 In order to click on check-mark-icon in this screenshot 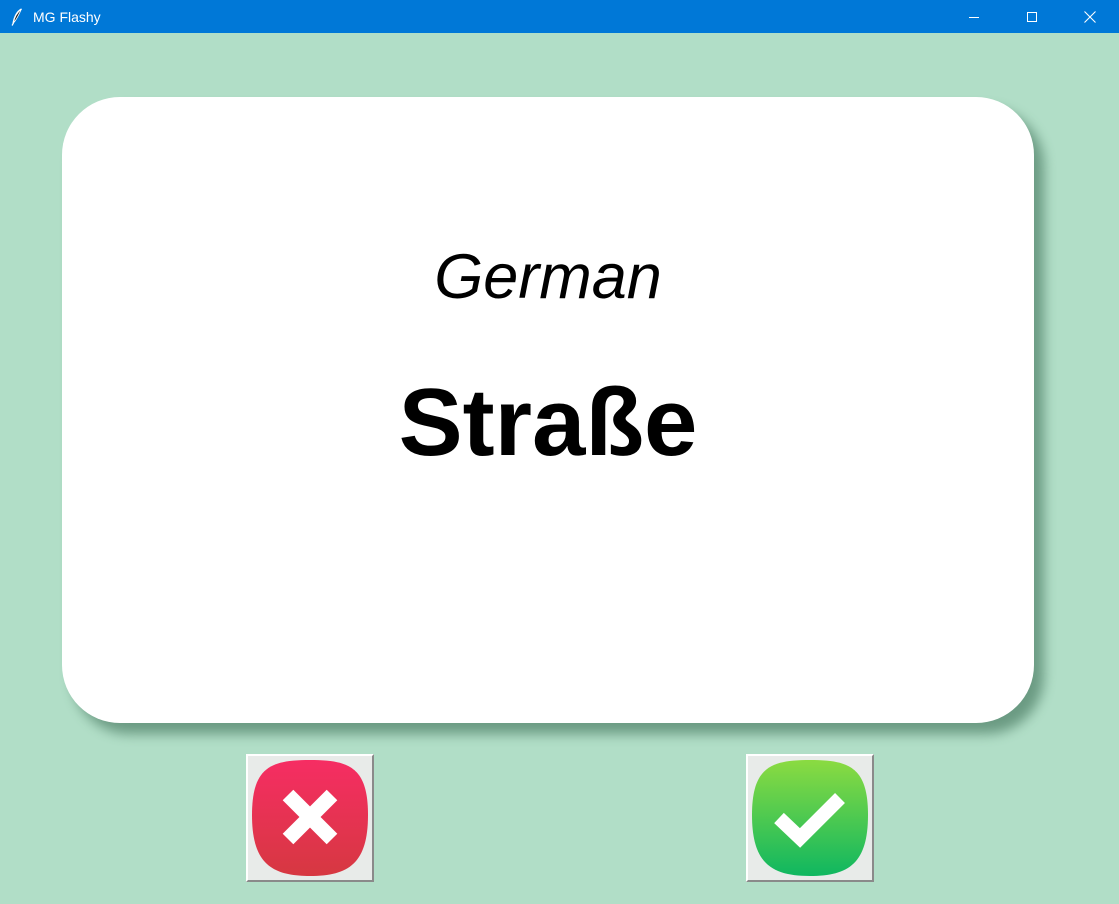, I will do `click(810, 818)`.